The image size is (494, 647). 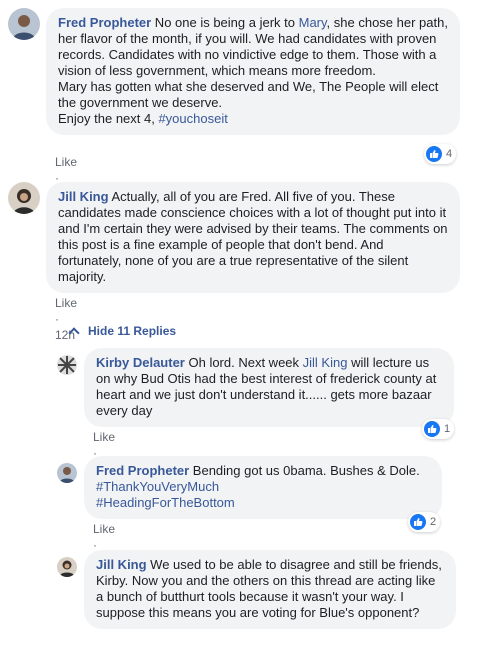 What do you see at coordinates (225, 22) in the screenshot?
I see `comment-text-segment: No one is being a jerk to` at bounding box center [225, 22].